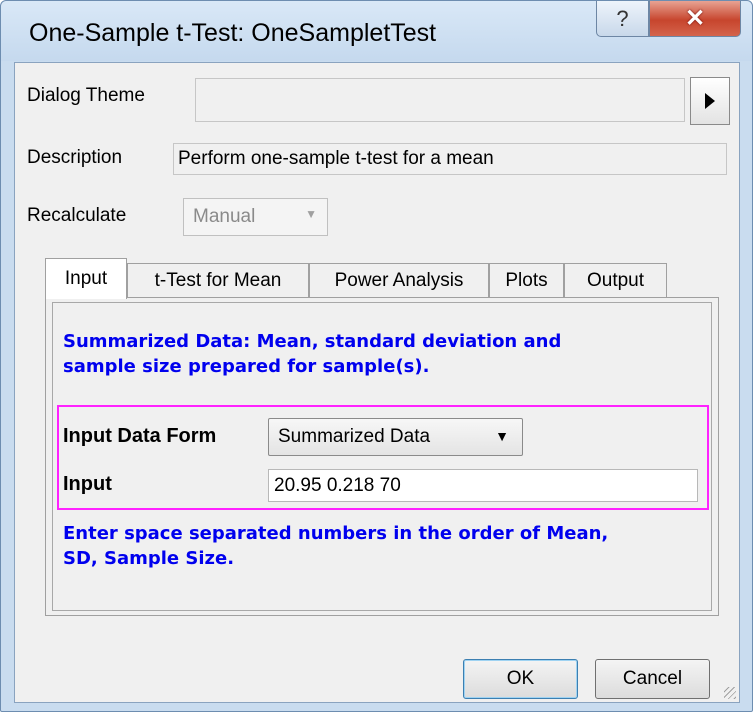 The image size is (753, 712). Describe the element at coordinates (730, 693) in the screenshot. I see `resize-grip` at that location.